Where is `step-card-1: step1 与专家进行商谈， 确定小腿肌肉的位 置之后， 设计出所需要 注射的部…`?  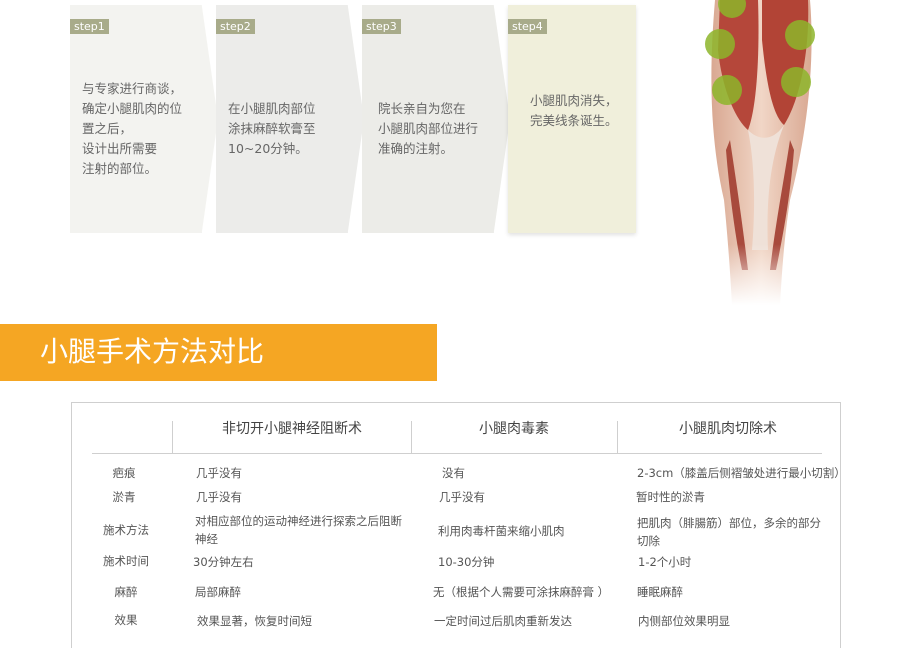 step-card-1: step1 与专家进行商谈， 确定小腿肌肉的位 置之后， 设计出所需要 注射的部… is located at coordinates (144, 119).